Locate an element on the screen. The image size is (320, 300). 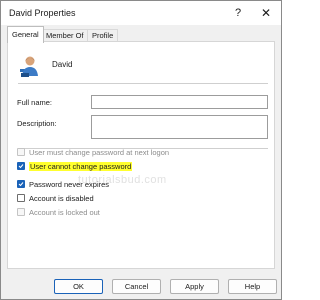
title-bar: David Properties ? ✕ is located at coordinates (141, 13).